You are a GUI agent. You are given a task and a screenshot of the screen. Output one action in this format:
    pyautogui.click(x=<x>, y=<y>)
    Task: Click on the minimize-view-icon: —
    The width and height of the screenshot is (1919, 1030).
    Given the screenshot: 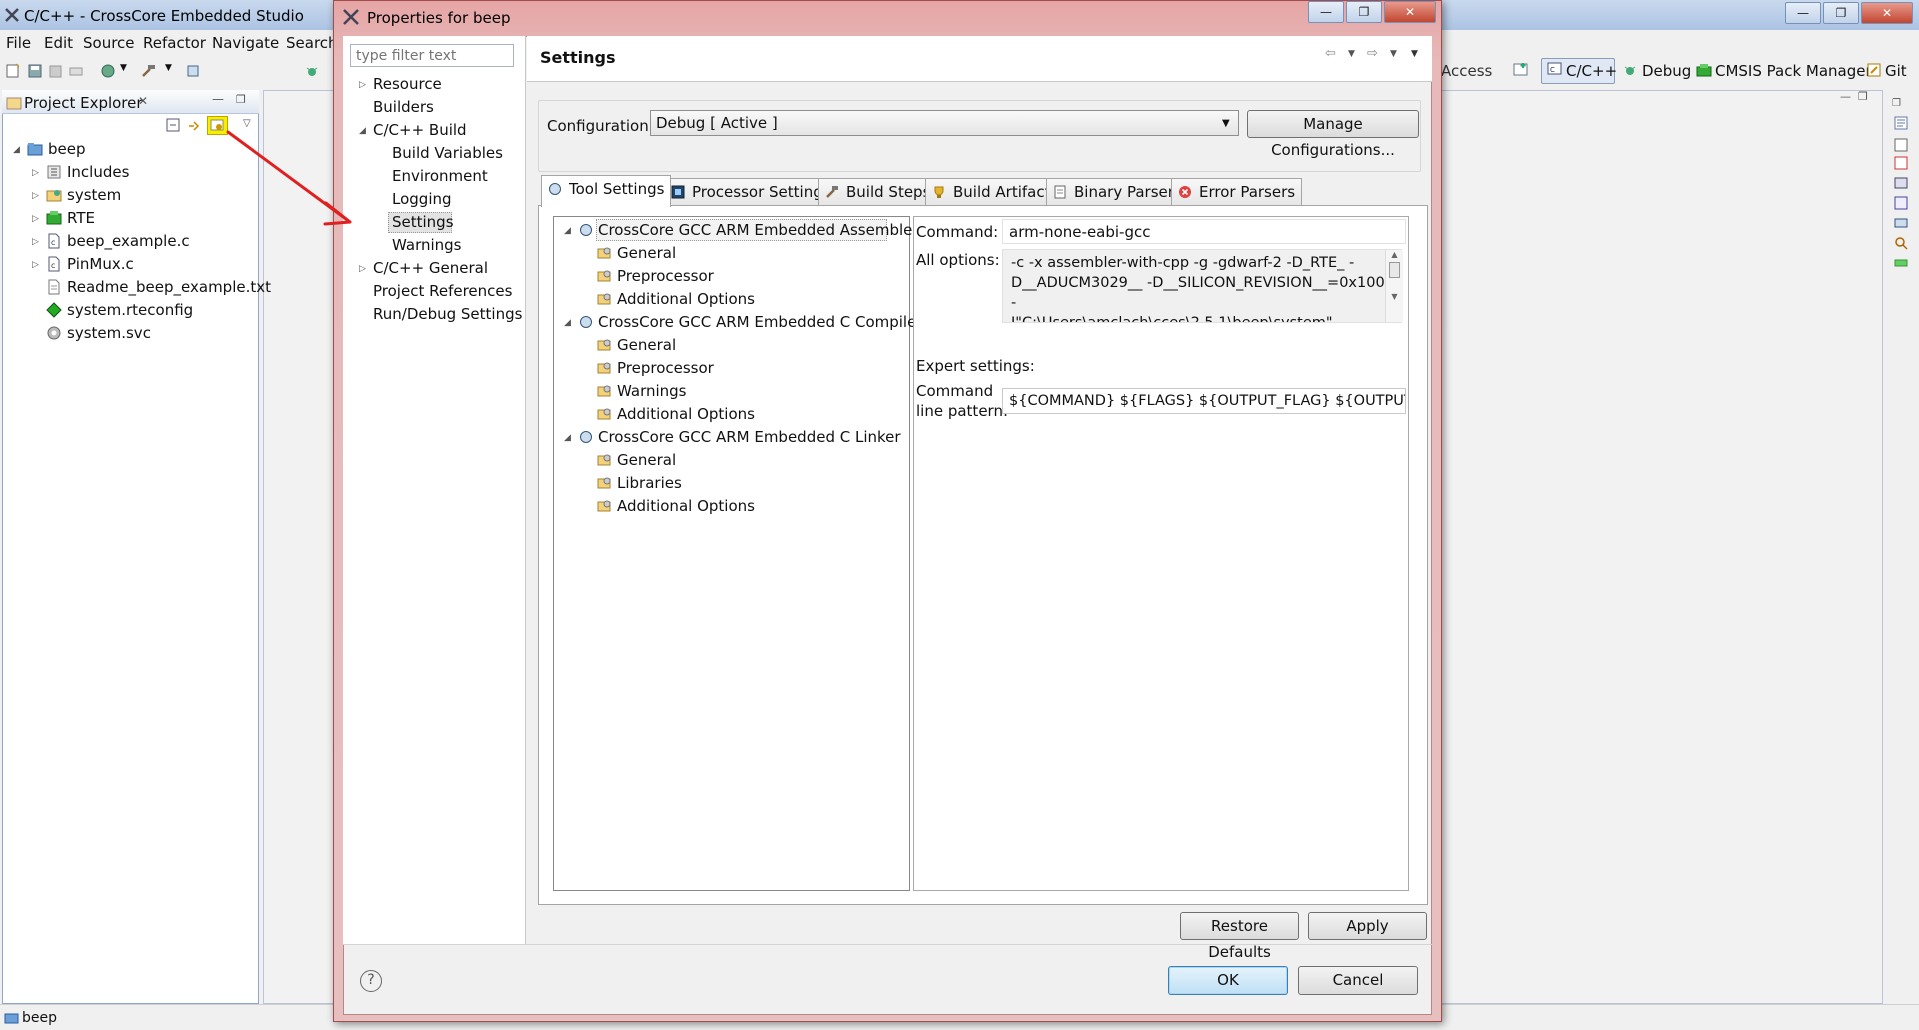 What is the action you would take?
    pyautogui.click(x=218, y=99)
    